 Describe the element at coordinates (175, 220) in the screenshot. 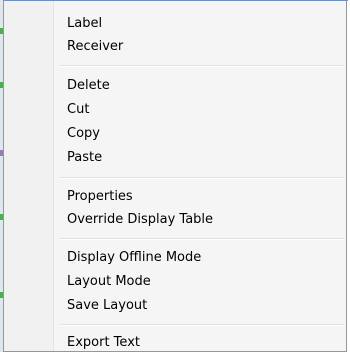

I see `menu-item-override-display-table: Override Display Table` at that location.